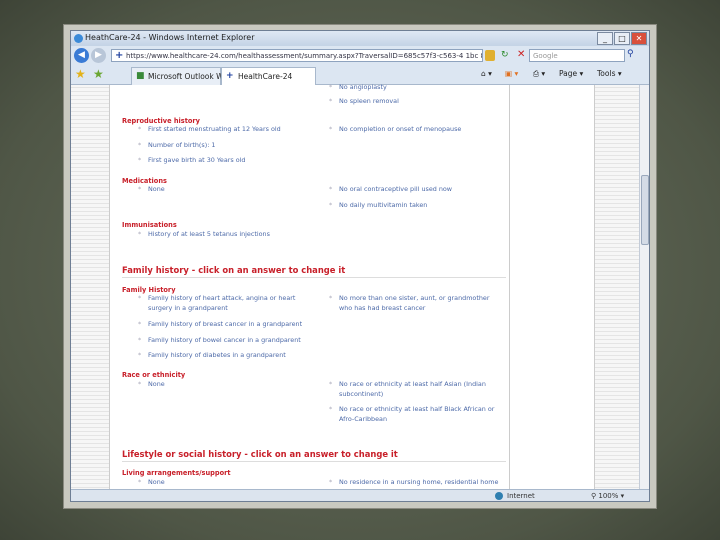 Image resolution: width=720 pixels, height=540 pixels. Describe the element at coordinates (140, 76) in the screenshot. I see `outlook-icon: ■` at that location.